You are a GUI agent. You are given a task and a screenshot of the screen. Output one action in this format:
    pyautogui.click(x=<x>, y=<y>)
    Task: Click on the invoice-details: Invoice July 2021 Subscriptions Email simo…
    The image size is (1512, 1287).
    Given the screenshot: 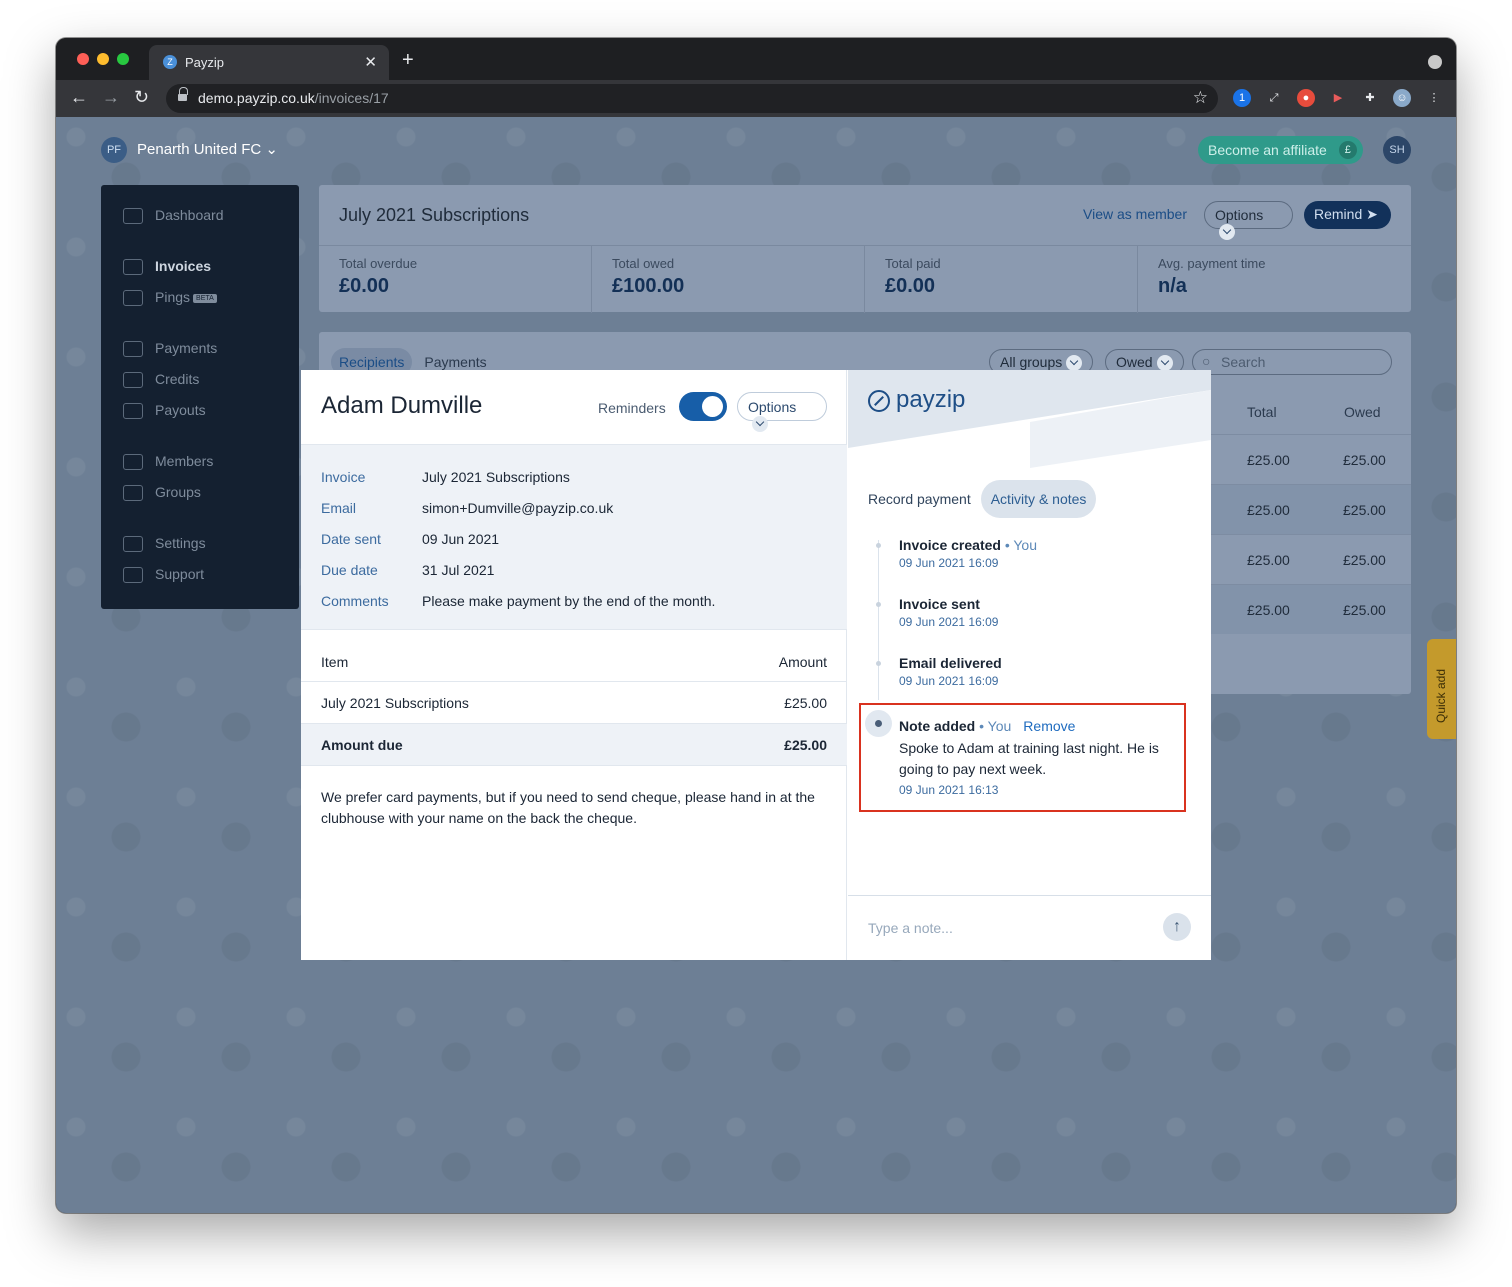 What is the action you would take?
    pyautogui.click(x=574, y=537)
    